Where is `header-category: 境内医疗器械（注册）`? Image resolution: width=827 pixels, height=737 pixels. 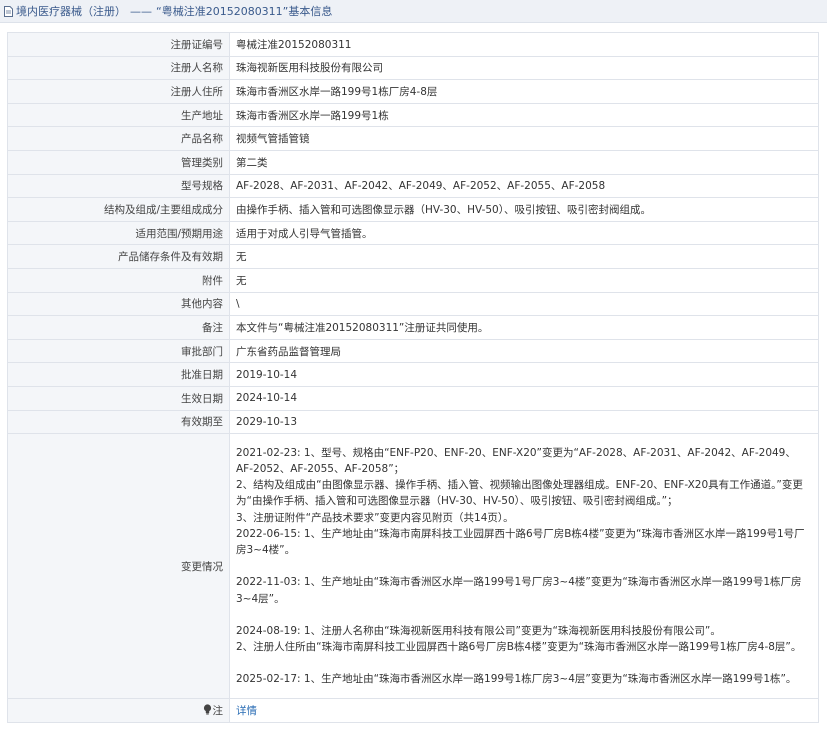 header-category: 境内医疗器械（注册） is located at coordinates (71, 11).